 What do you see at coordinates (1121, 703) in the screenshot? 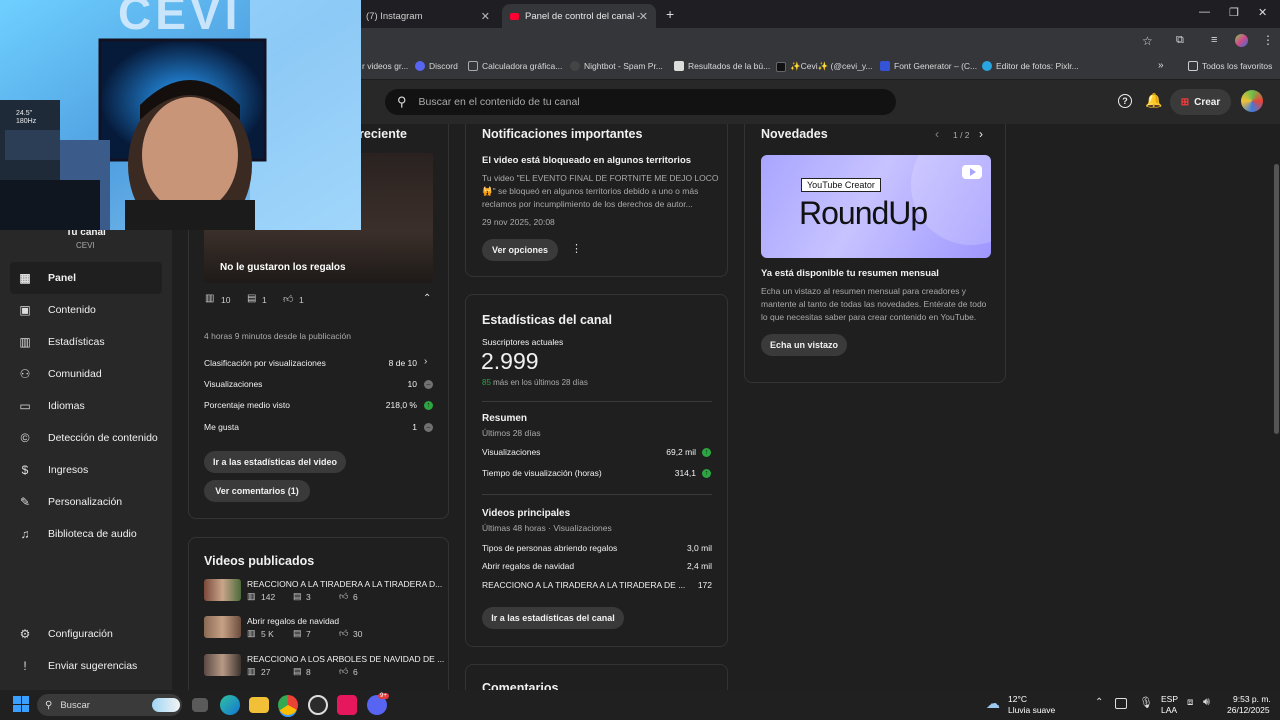
I see `tray-app-icon` at bounding box center [1121, 703].